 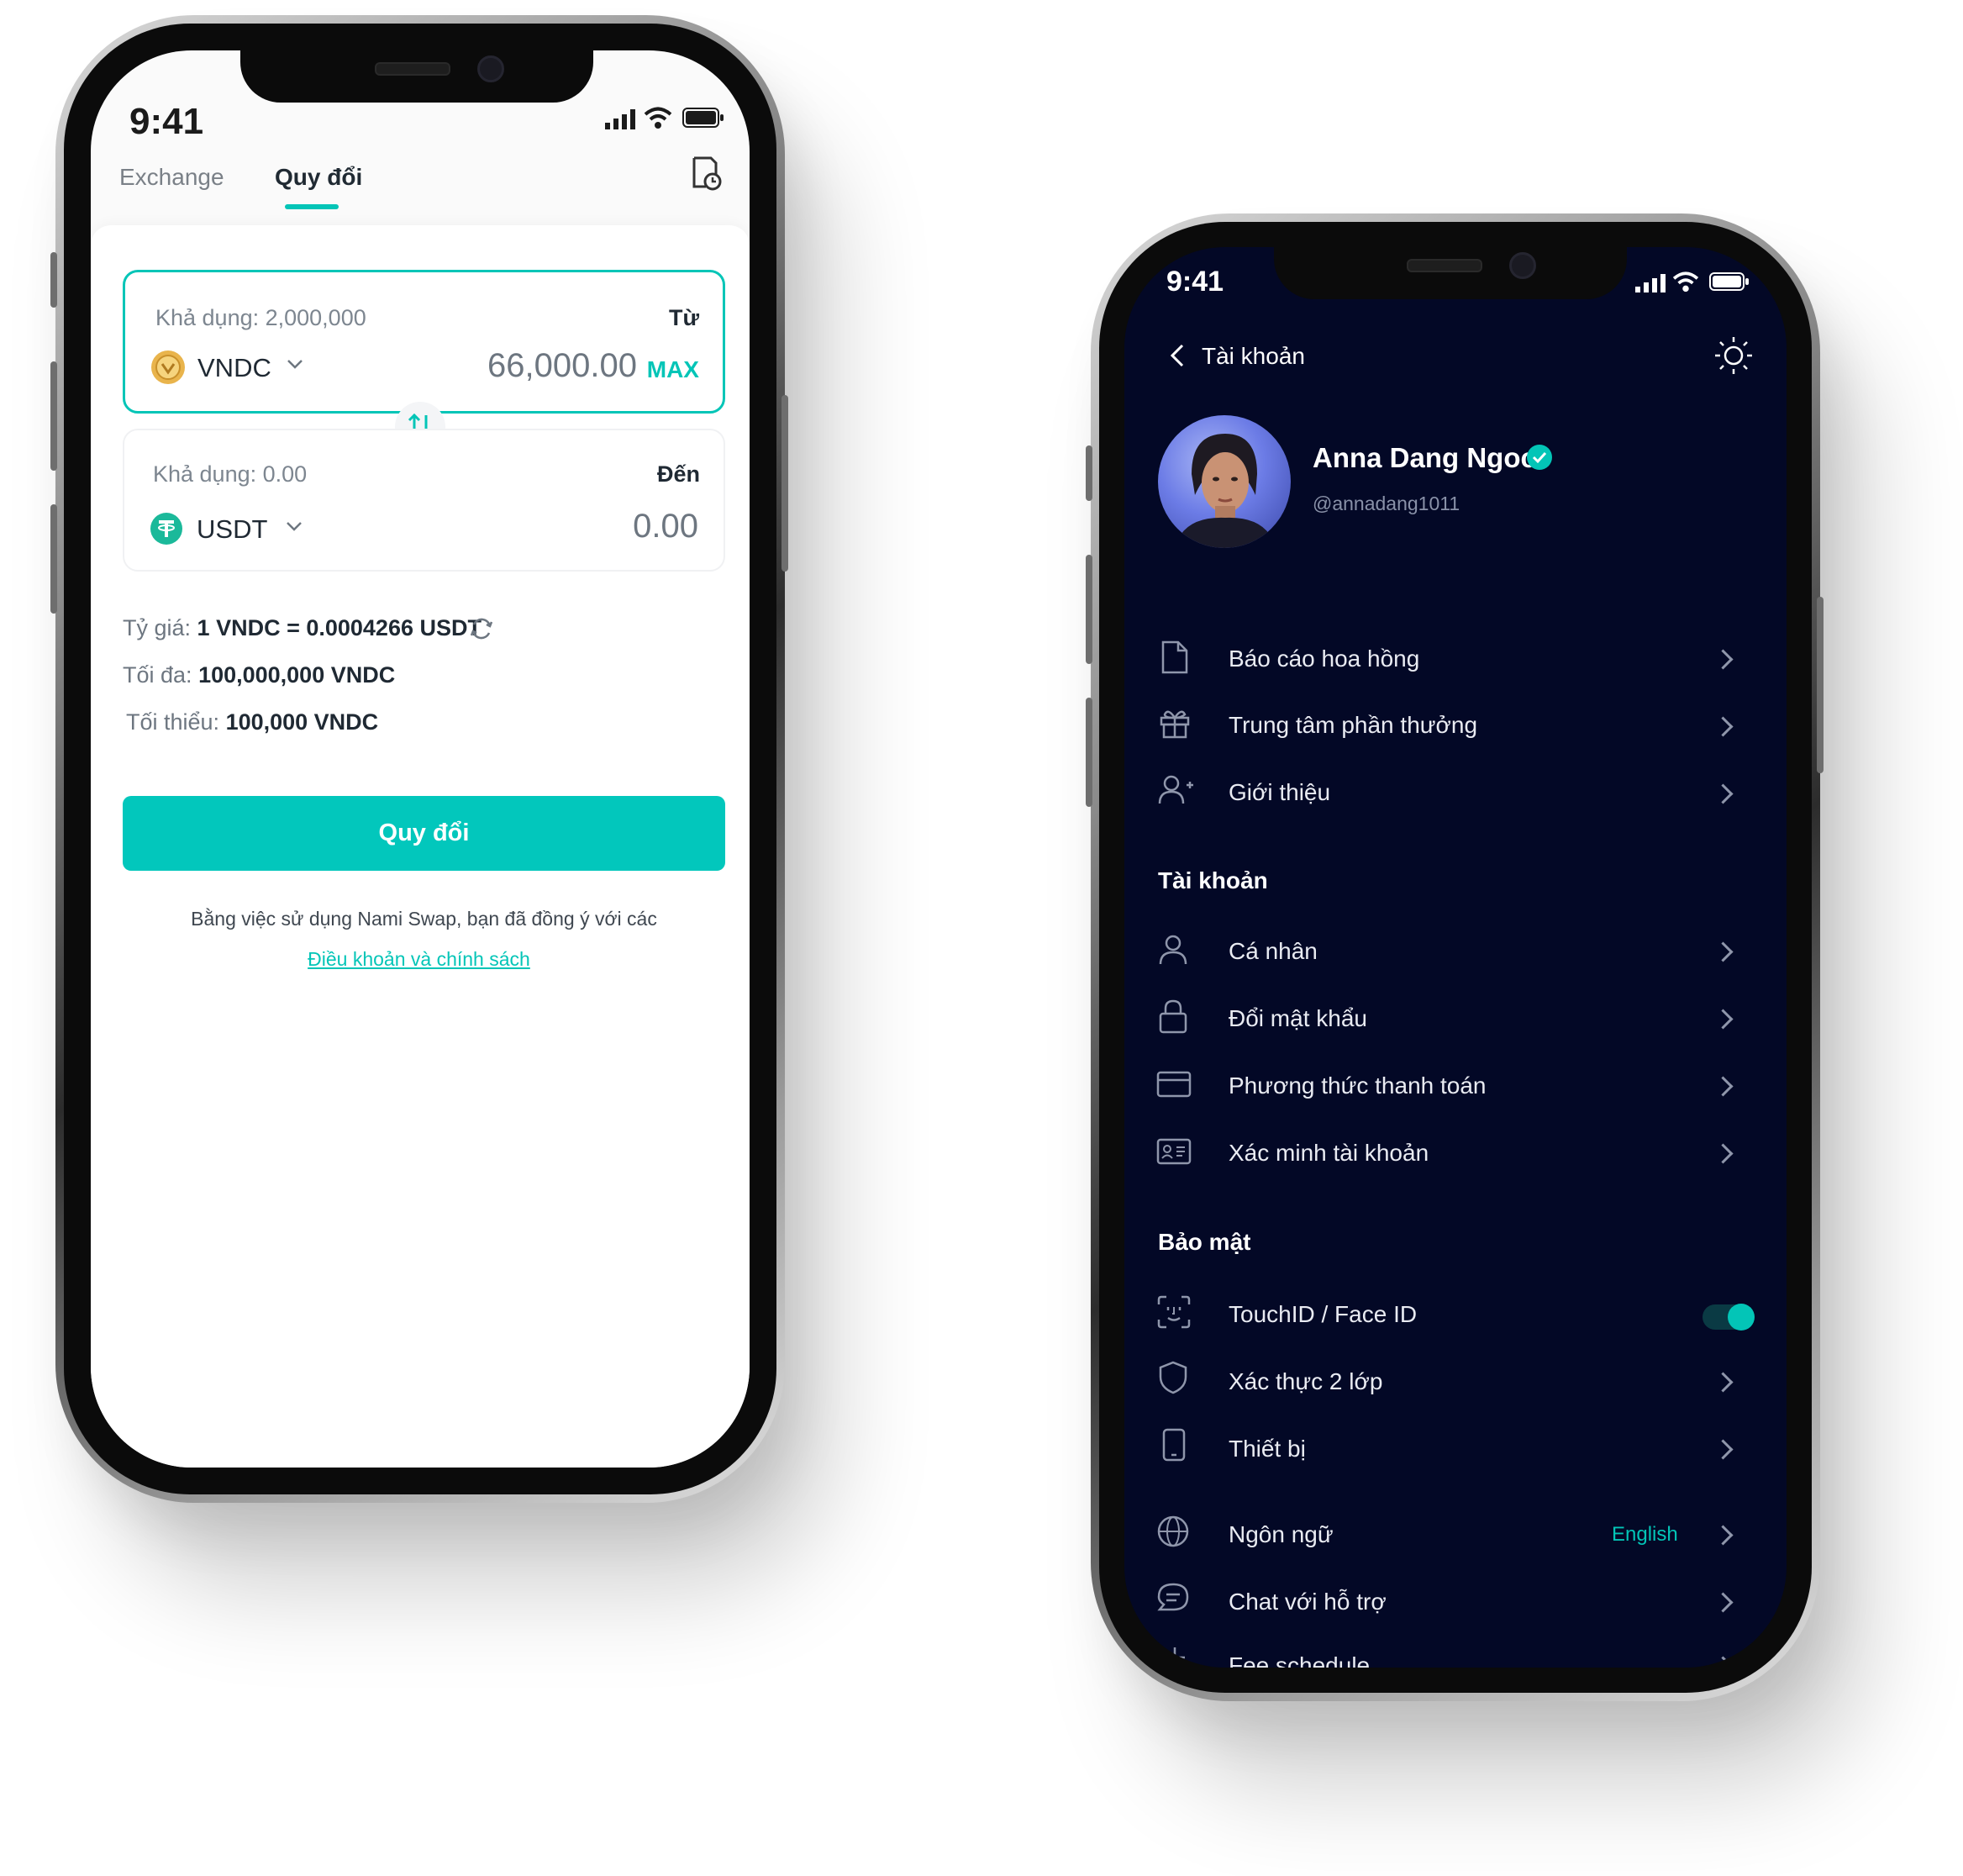 I want to click on menu-item-fee-schedule: Fee schedule, so click(x=1455, y=1657).